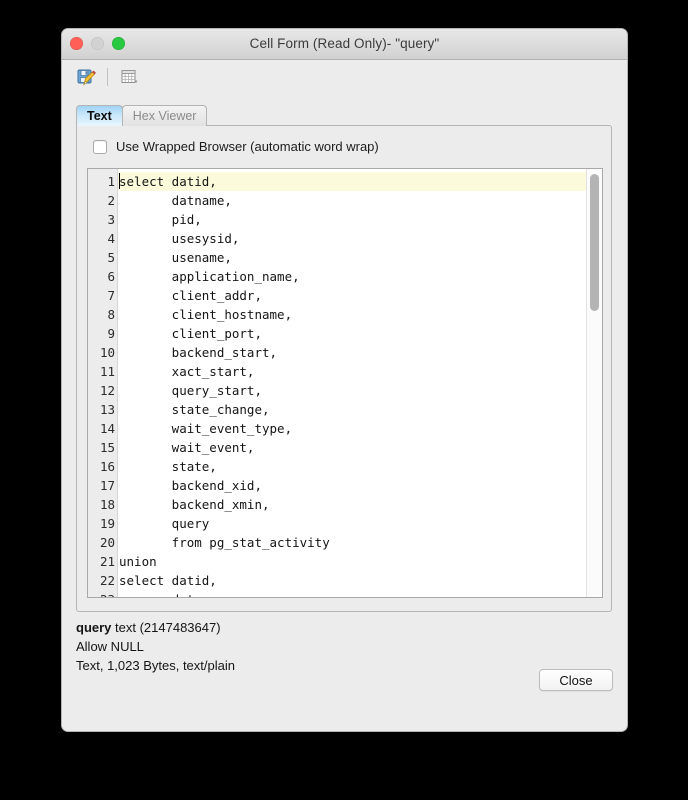 This screenshot has width=688, height=800. What do you see at coordinates (360, 333) in the screenshot?
I see `code-line: client_port,` at bounding box center [360, 333].